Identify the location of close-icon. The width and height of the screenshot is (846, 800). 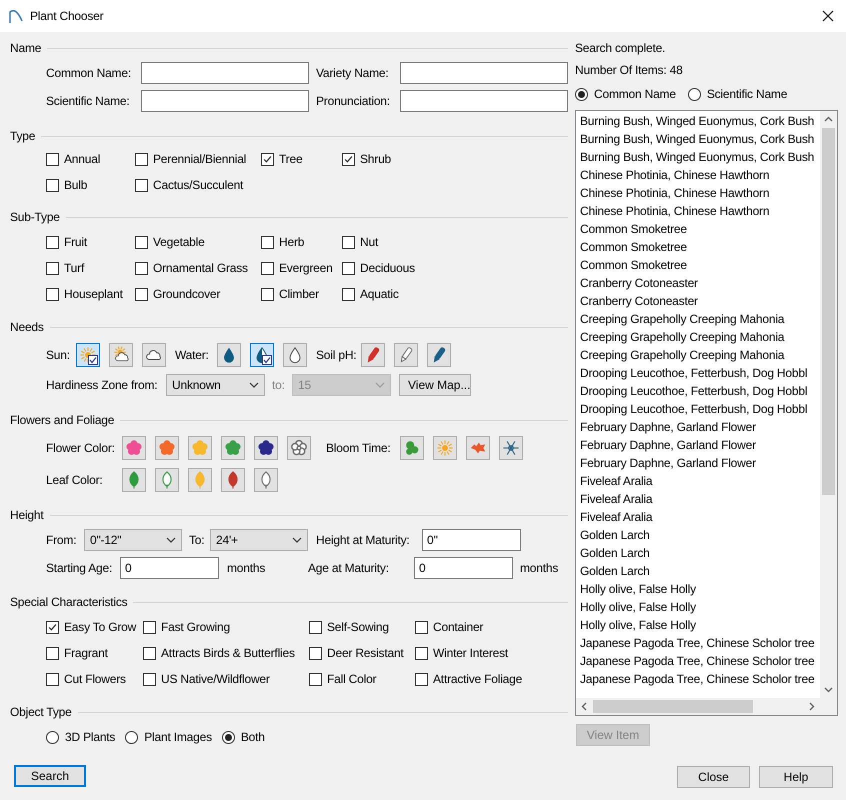
(828, 16).